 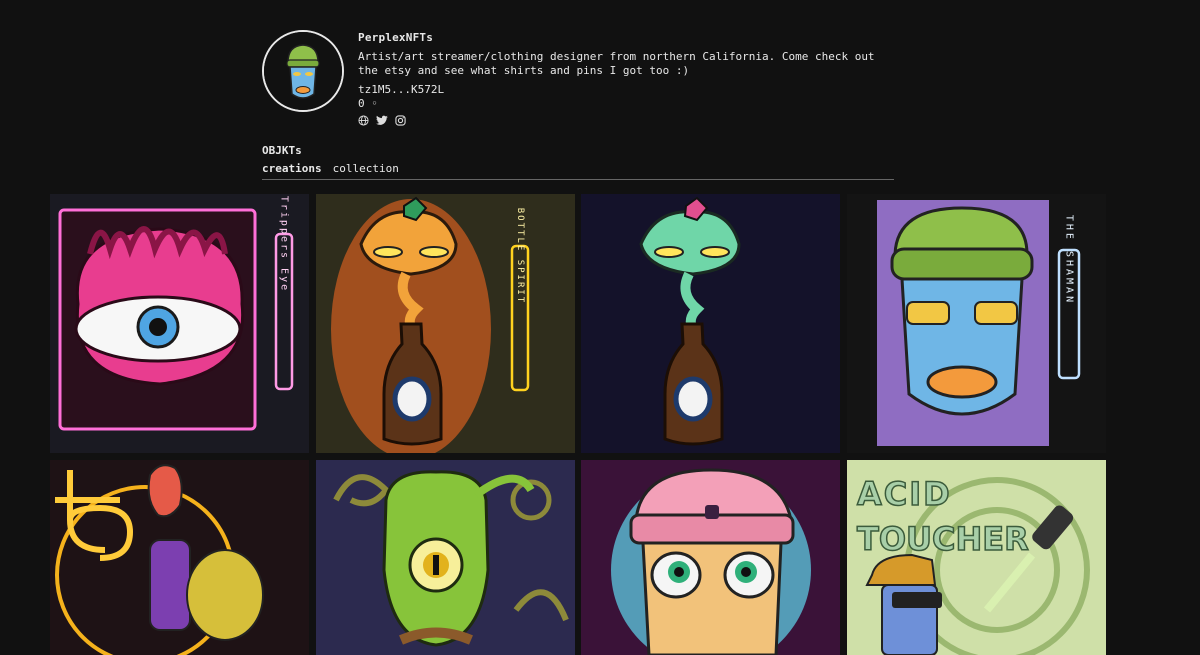 I want to click on svg-text: TOUCHER, so click(x=943, y=539).